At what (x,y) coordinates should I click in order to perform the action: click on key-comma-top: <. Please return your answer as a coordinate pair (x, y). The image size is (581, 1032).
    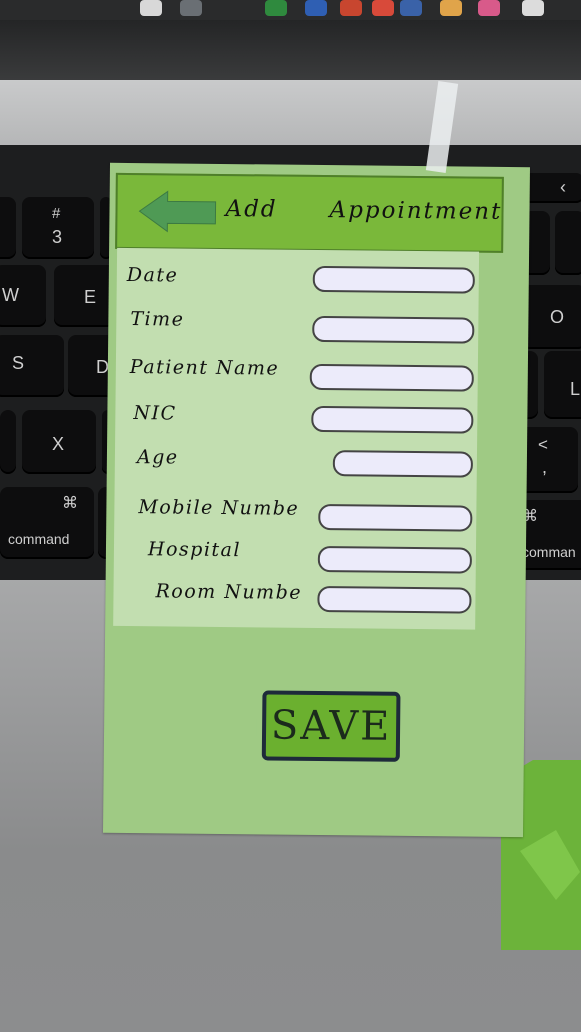
    Looking at the image, I should click on (543, 444).